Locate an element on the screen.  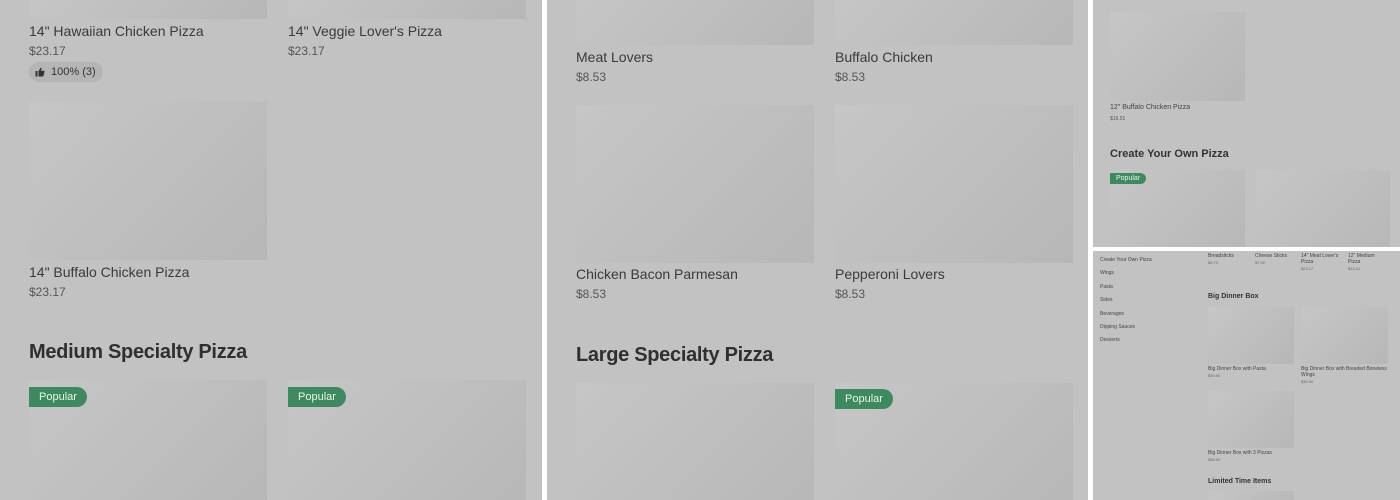
item-price: $6.70 is located at coordinates (1213, 262).